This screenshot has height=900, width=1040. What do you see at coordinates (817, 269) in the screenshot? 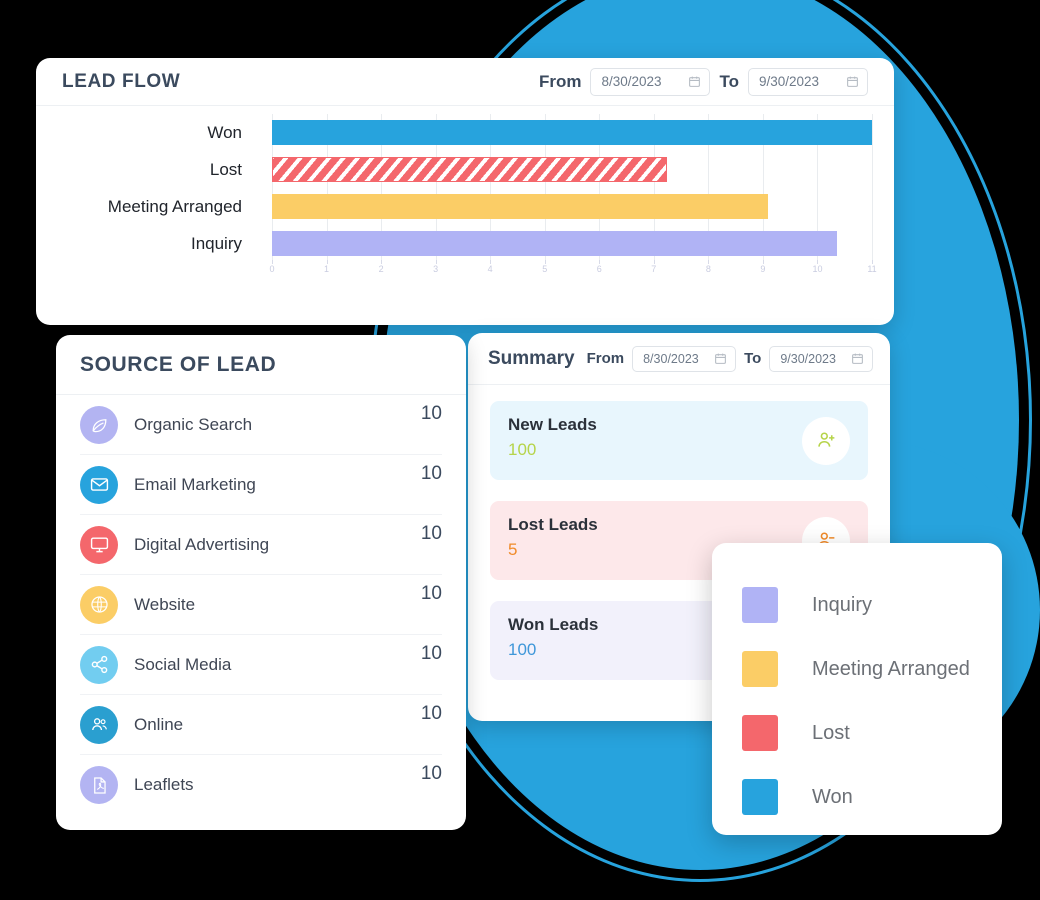
I see `chart-x-tick-label: 10` at bounding box center [817, 269].